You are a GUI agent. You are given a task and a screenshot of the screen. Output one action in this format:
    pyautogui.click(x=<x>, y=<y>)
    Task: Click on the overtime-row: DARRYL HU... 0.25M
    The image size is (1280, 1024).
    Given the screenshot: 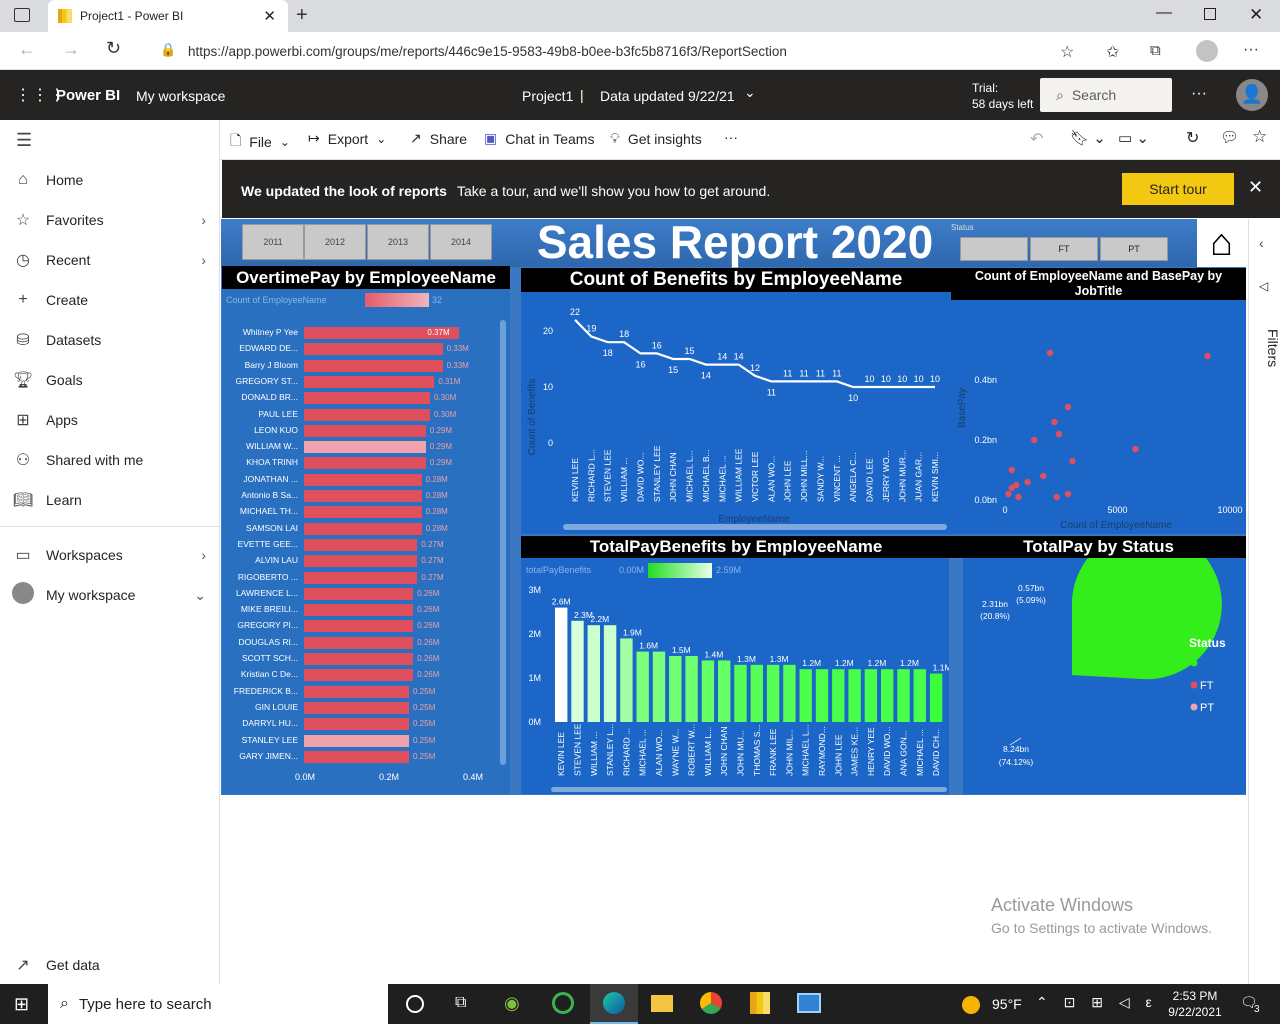 What is the action you would take?
    pyautogui.click(x=364, y=724)
    